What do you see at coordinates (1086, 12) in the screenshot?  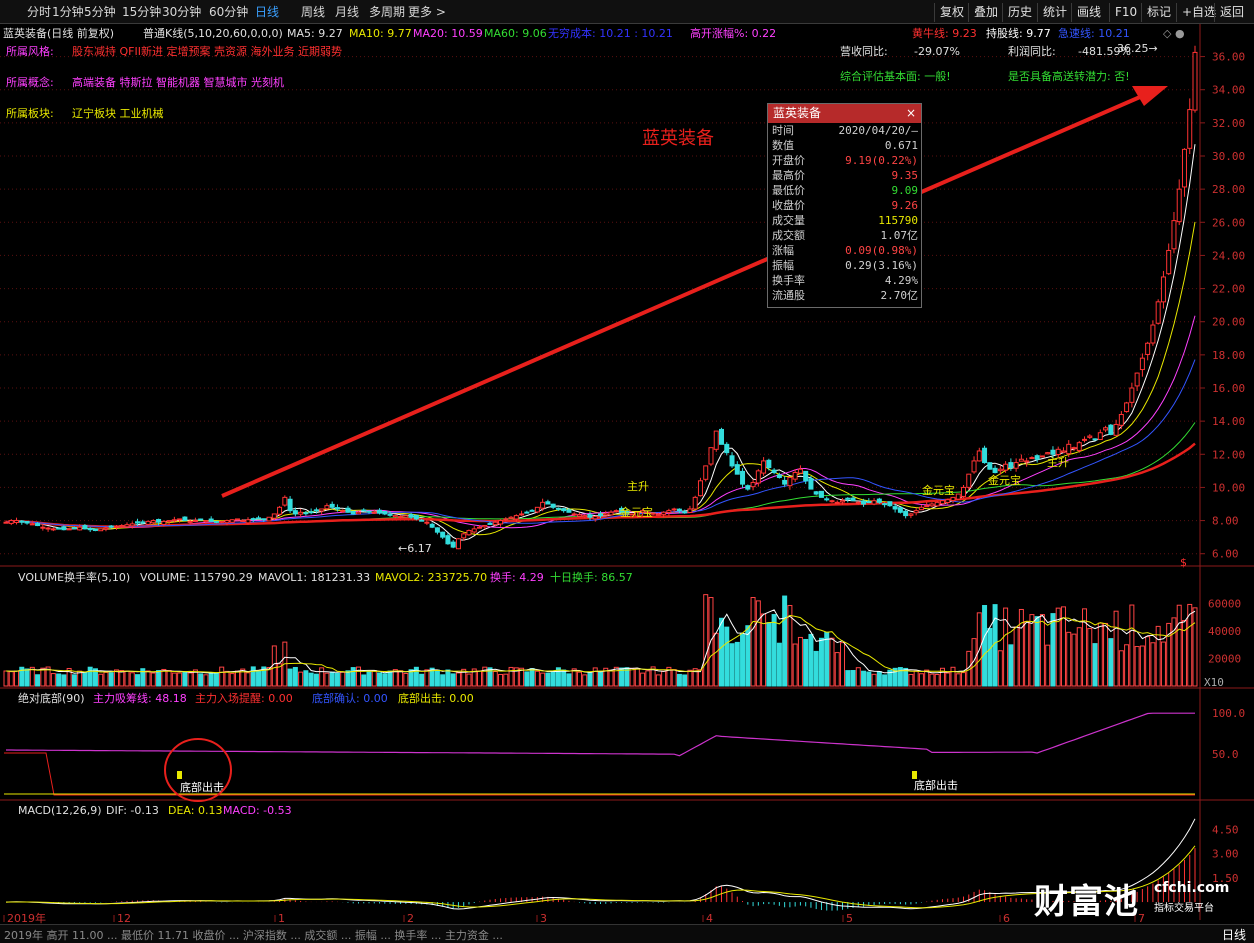 I see `toolbar-button-4: 画线` at bounding box center [1086, 12].